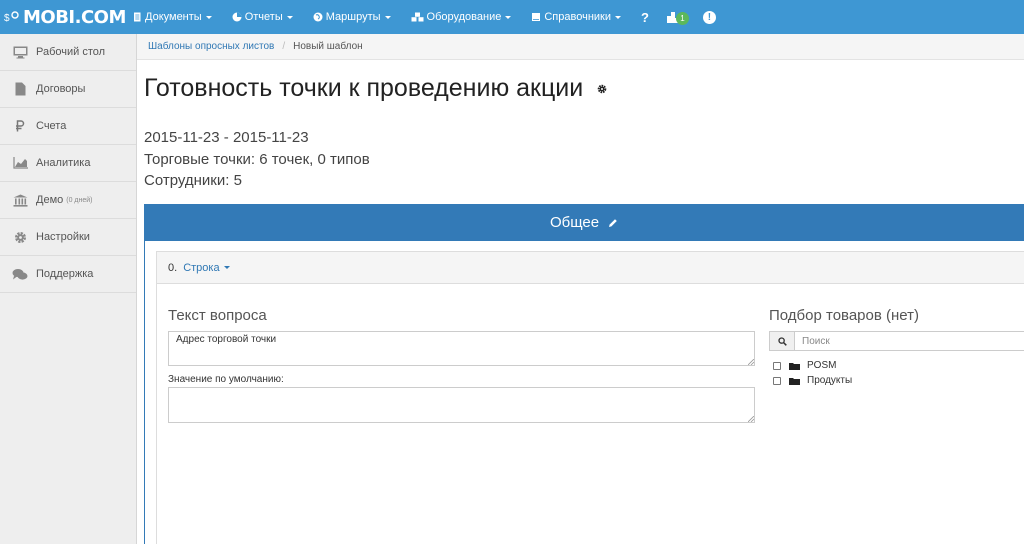 Image resolution: width=1024 pixels, height=544 pixels. I want to click on tree-item-posm: POSM, so click(812, 365).